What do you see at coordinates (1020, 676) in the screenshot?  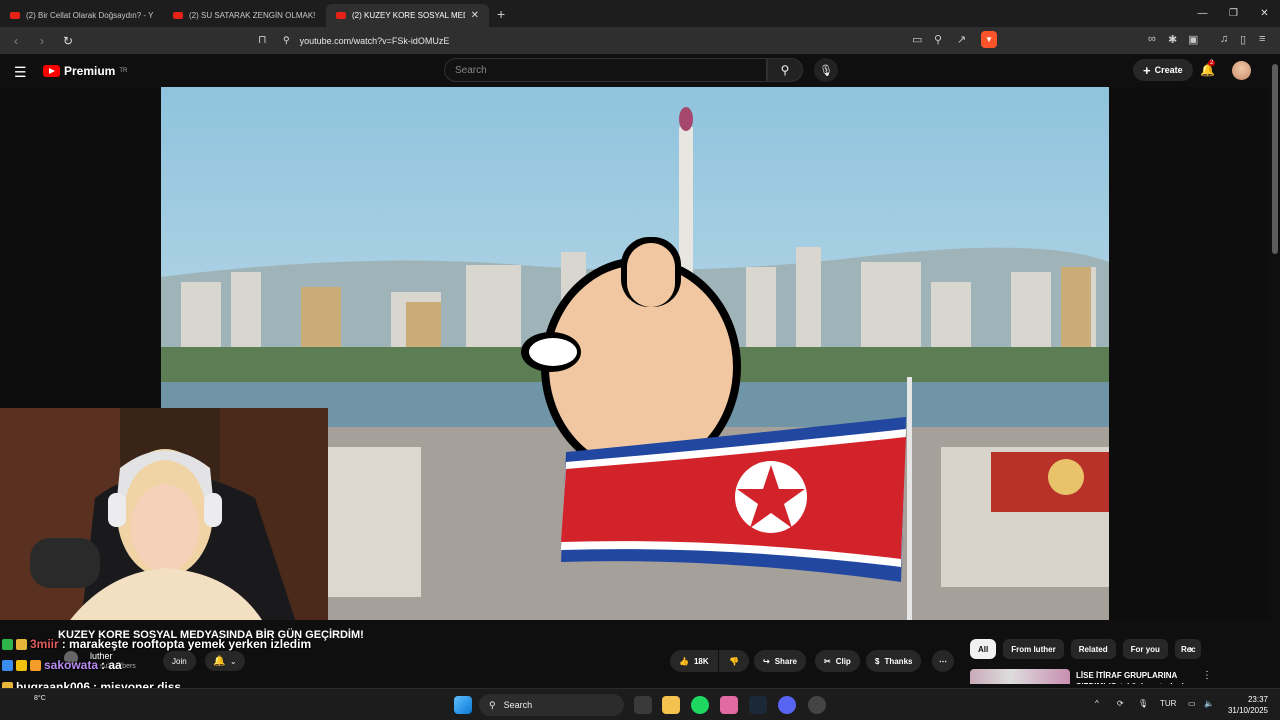 I see `recommended-thumbnail` at bounding box center [1020, 676].